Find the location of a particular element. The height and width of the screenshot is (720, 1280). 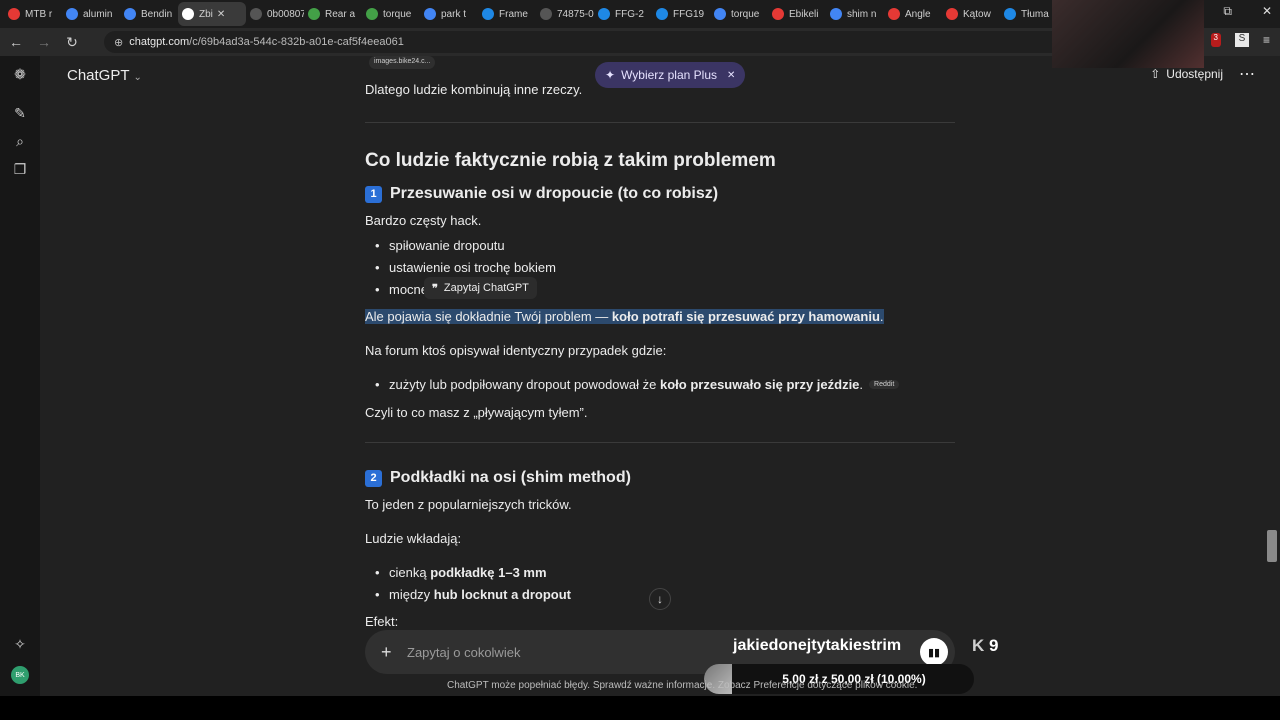

source-chip-reddit: Reddit is located at coordinates (884, 385).